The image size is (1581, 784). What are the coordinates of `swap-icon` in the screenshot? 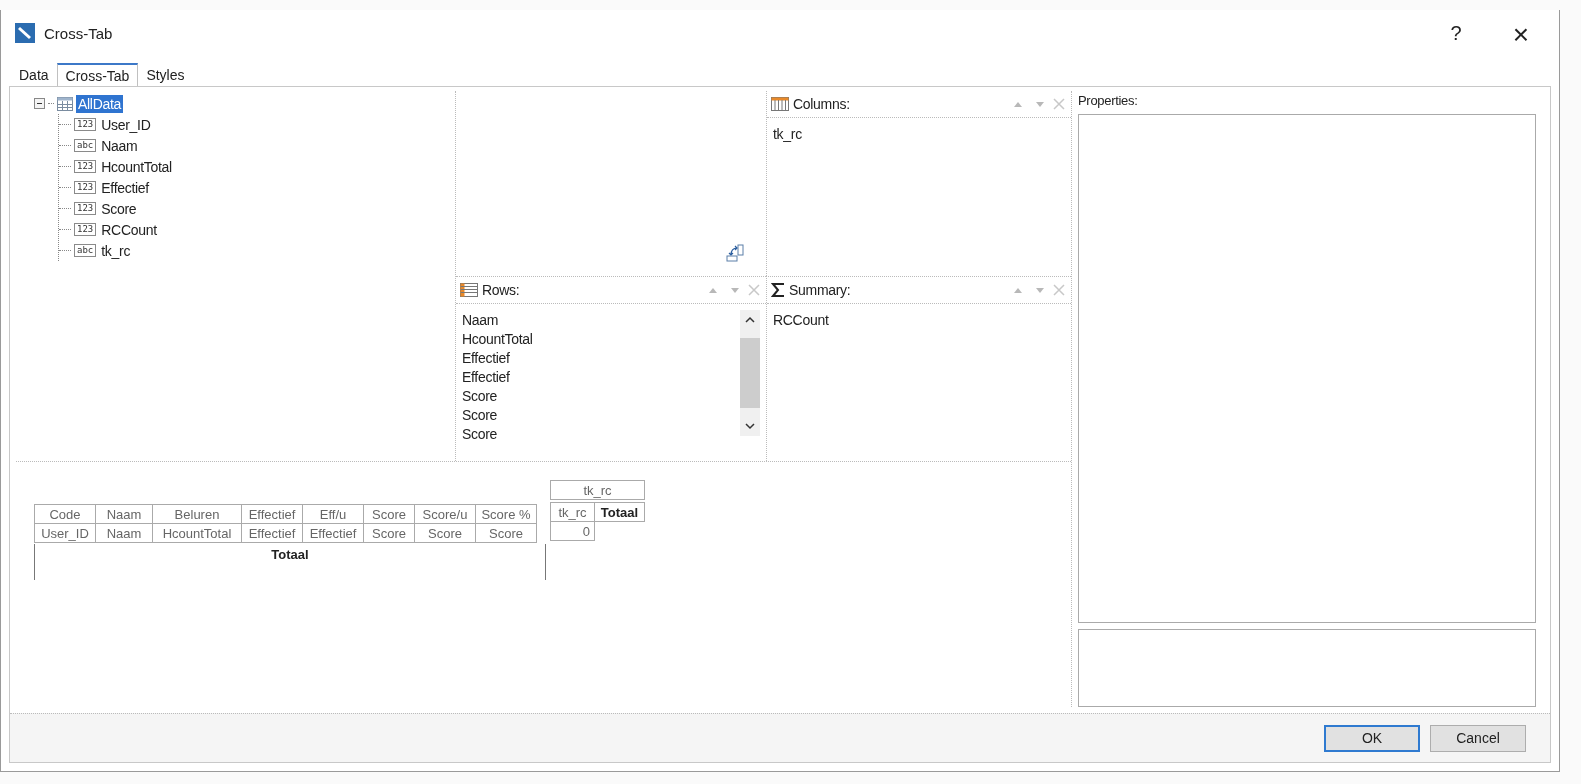 It's located at (735, 253).